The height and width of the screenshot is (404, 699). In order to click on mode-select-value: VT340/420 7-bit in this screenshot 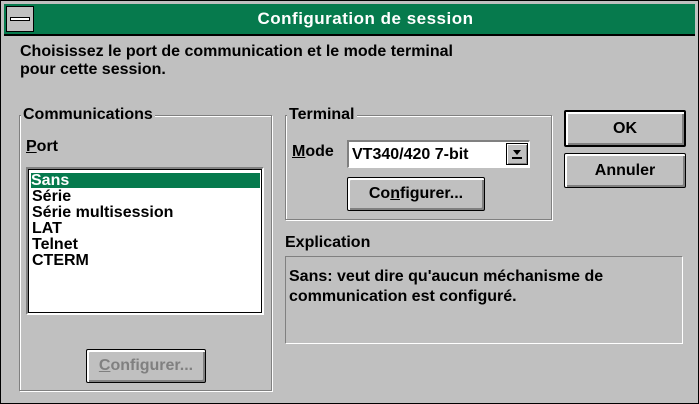, I will do `click(410, 154)`.